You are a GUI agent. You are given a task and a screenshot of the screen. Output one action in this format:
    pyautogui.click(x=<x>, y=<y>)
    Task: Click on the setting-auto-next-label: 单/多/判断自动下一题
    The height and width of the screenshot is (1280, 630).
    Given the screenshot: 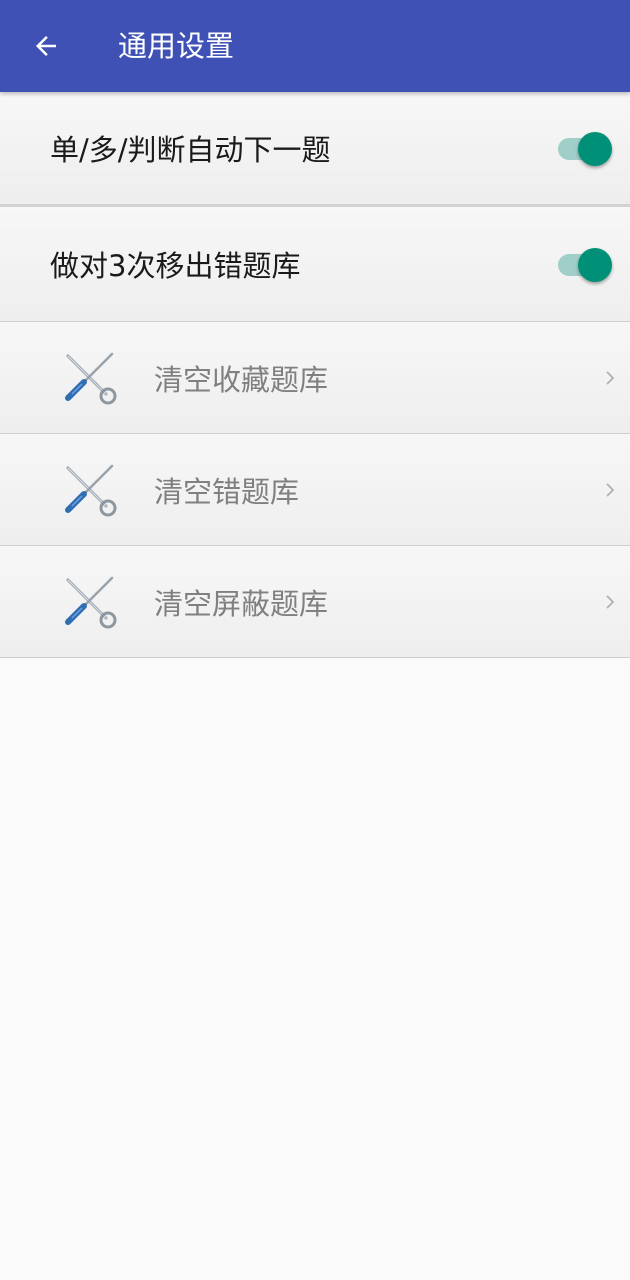 What is the action you would take?
    pyautogui.click(x=190, y=150)
    